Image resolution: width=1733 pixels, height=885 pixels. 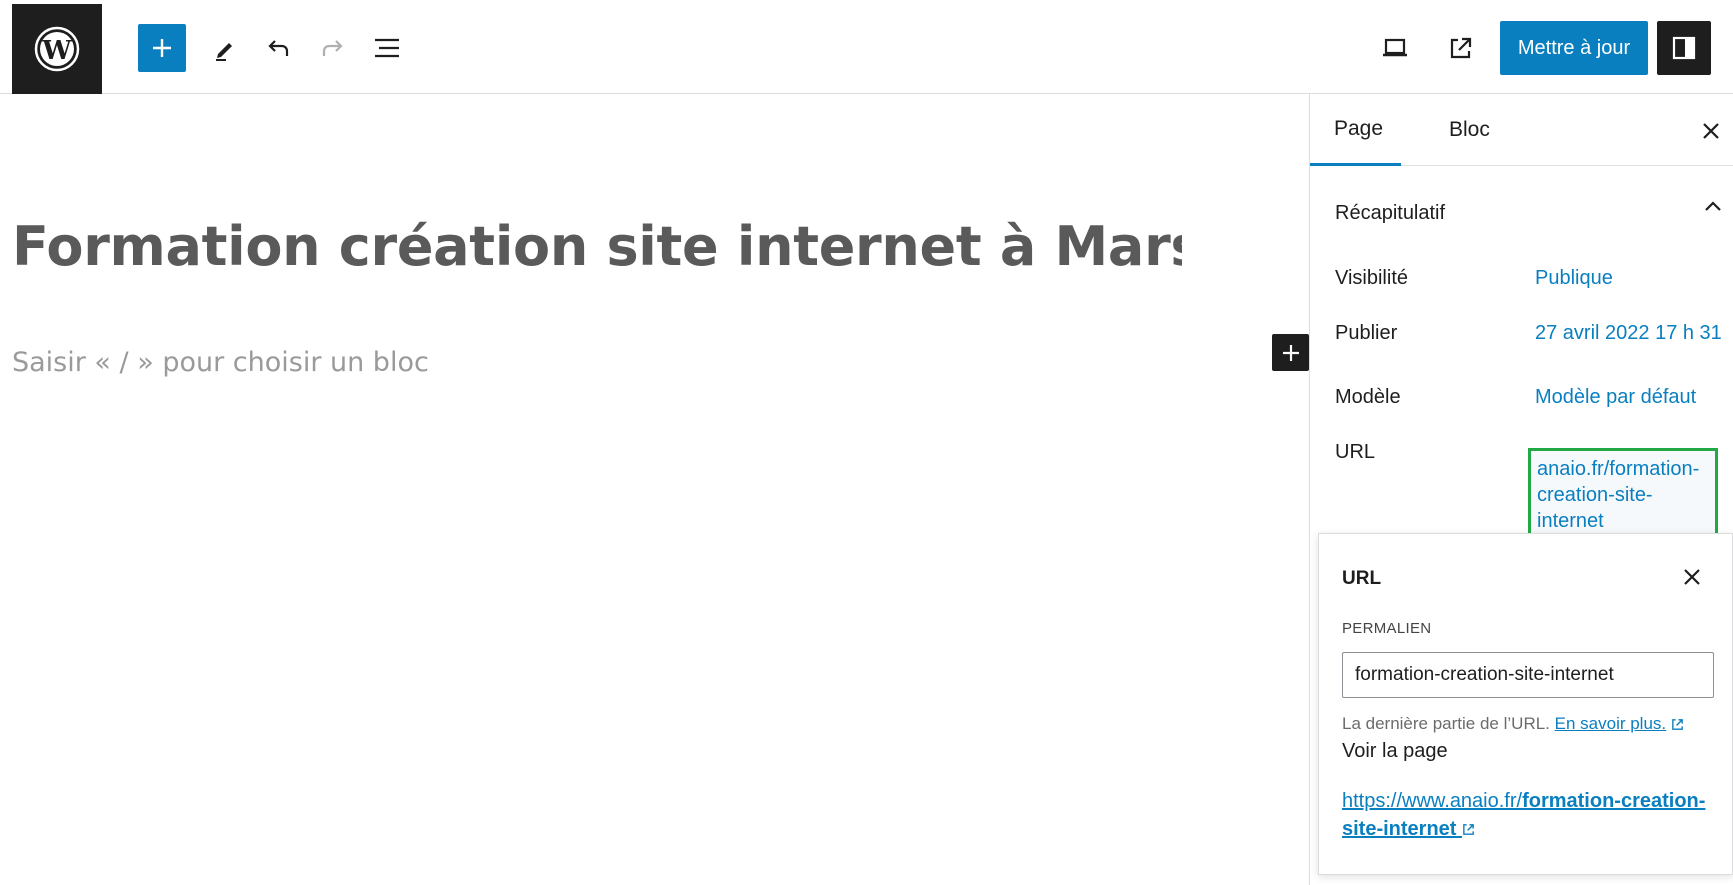 I want to click on publish-label: Publier, so click(x=1366, y=333).